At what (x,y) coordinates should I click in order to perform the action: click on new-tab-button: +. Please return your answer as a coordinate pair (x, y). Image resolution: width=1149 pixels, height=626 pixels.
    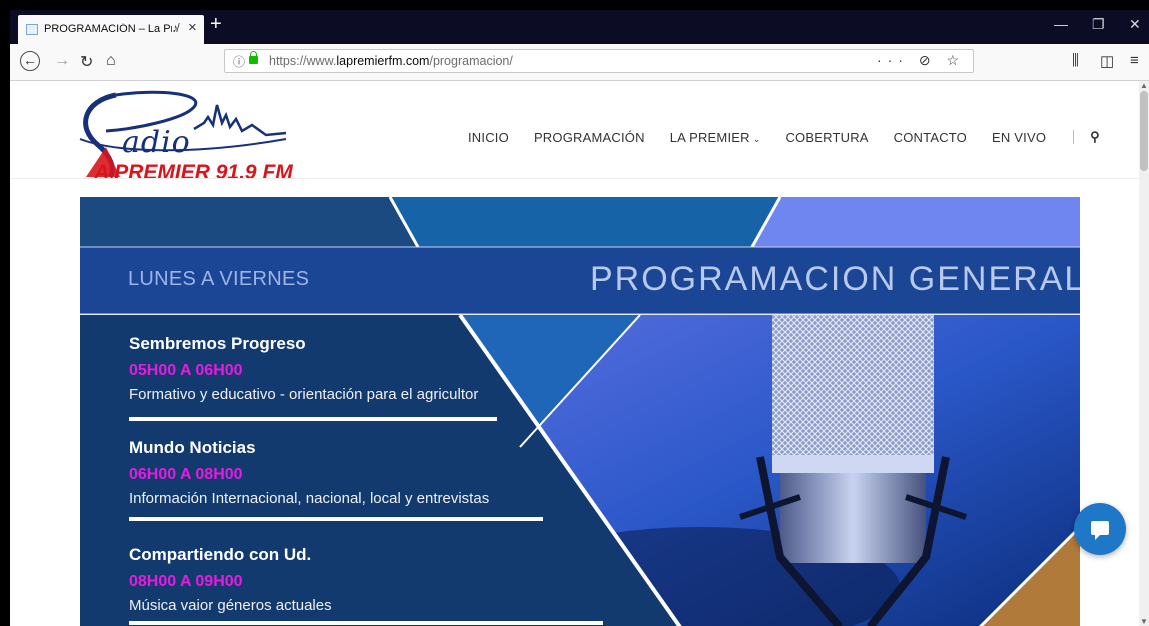
    Looking at the image, I should click on (216, 24).